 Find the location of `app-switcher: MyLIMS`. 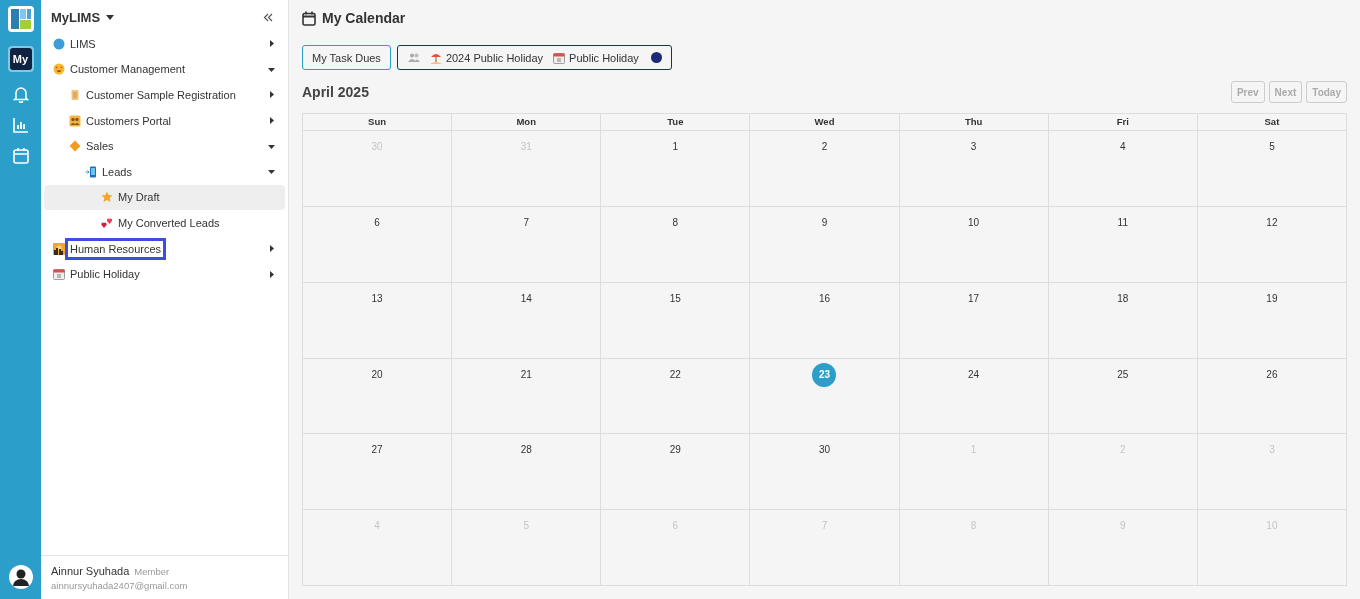

app-switcher: MyLIMS is located at coordinates (83, 17).